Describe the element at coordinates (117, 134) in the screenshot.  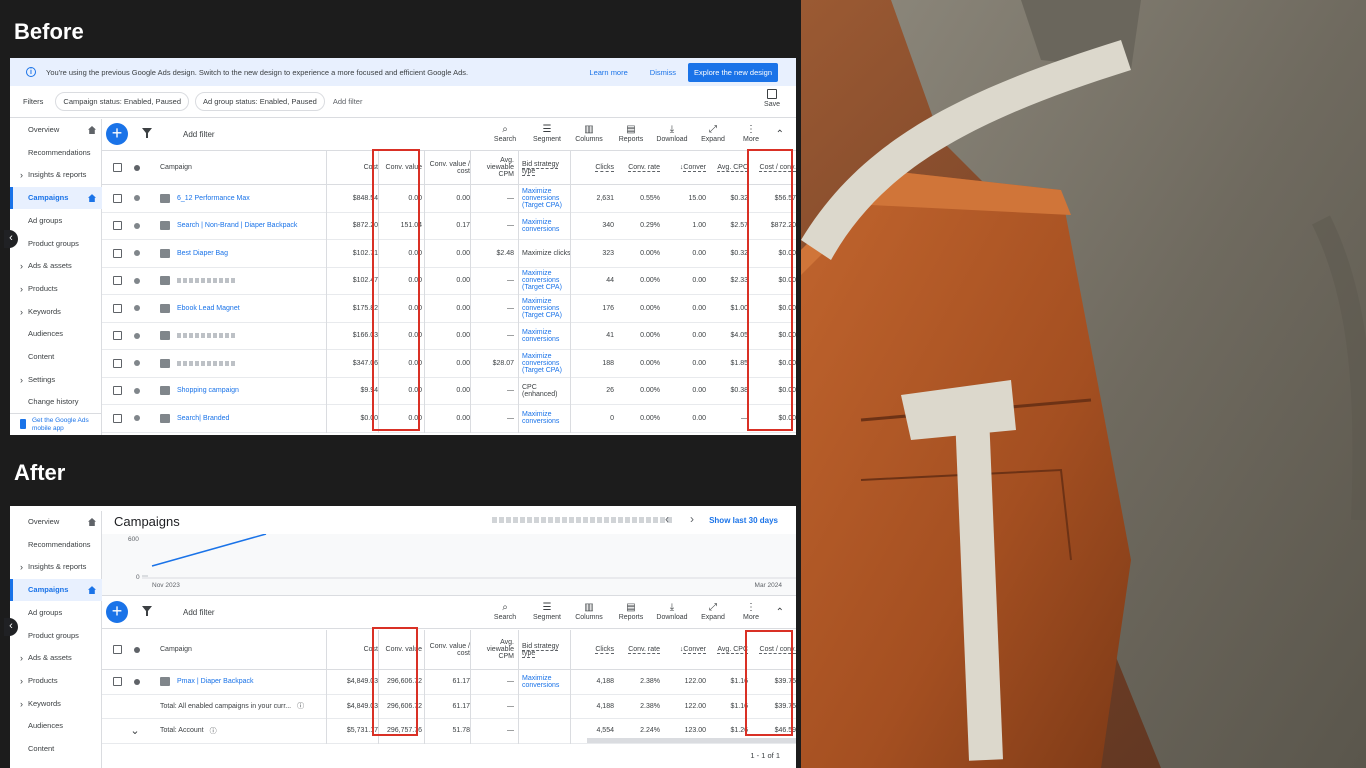
I see `create-button: +` at that location.